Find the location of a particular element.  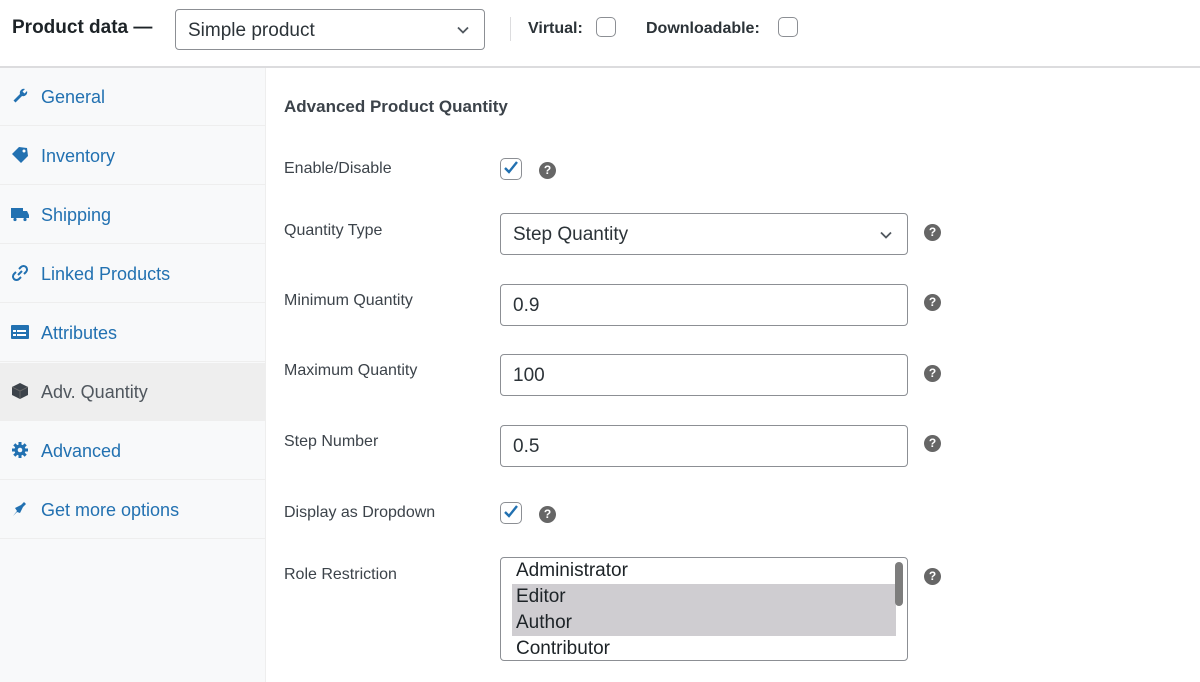

wrench-icon is located at coordinates (20, 95).